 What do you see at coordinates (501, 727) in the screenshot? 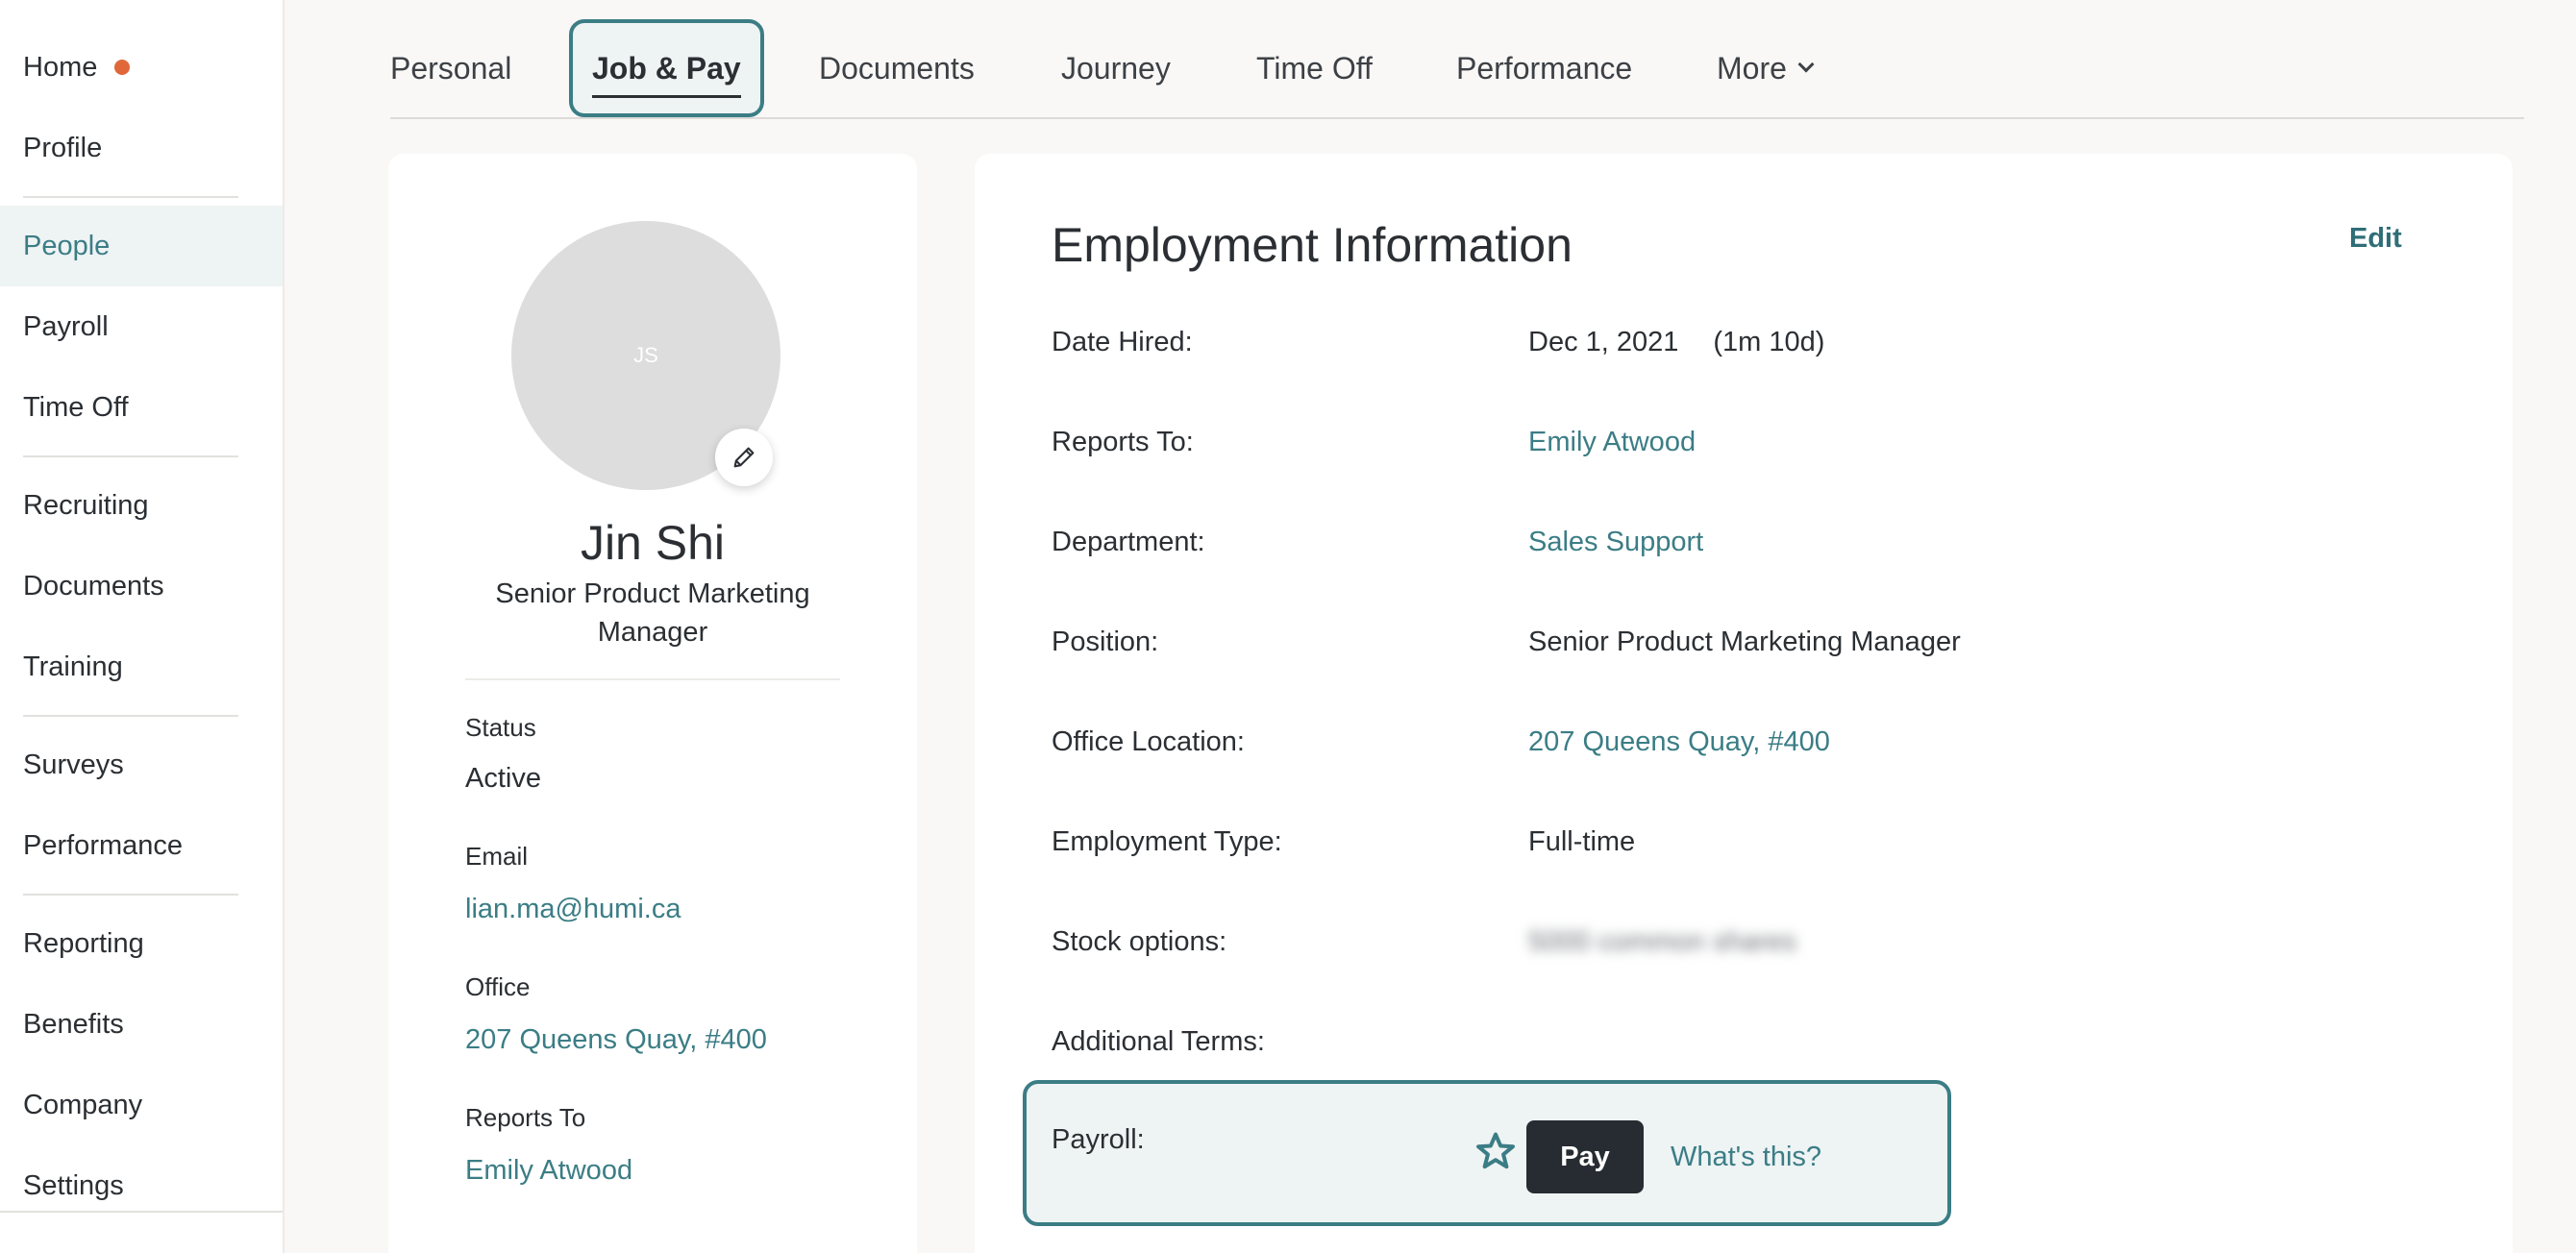
I see `status-label: Status` at bounding box center [501, 727].